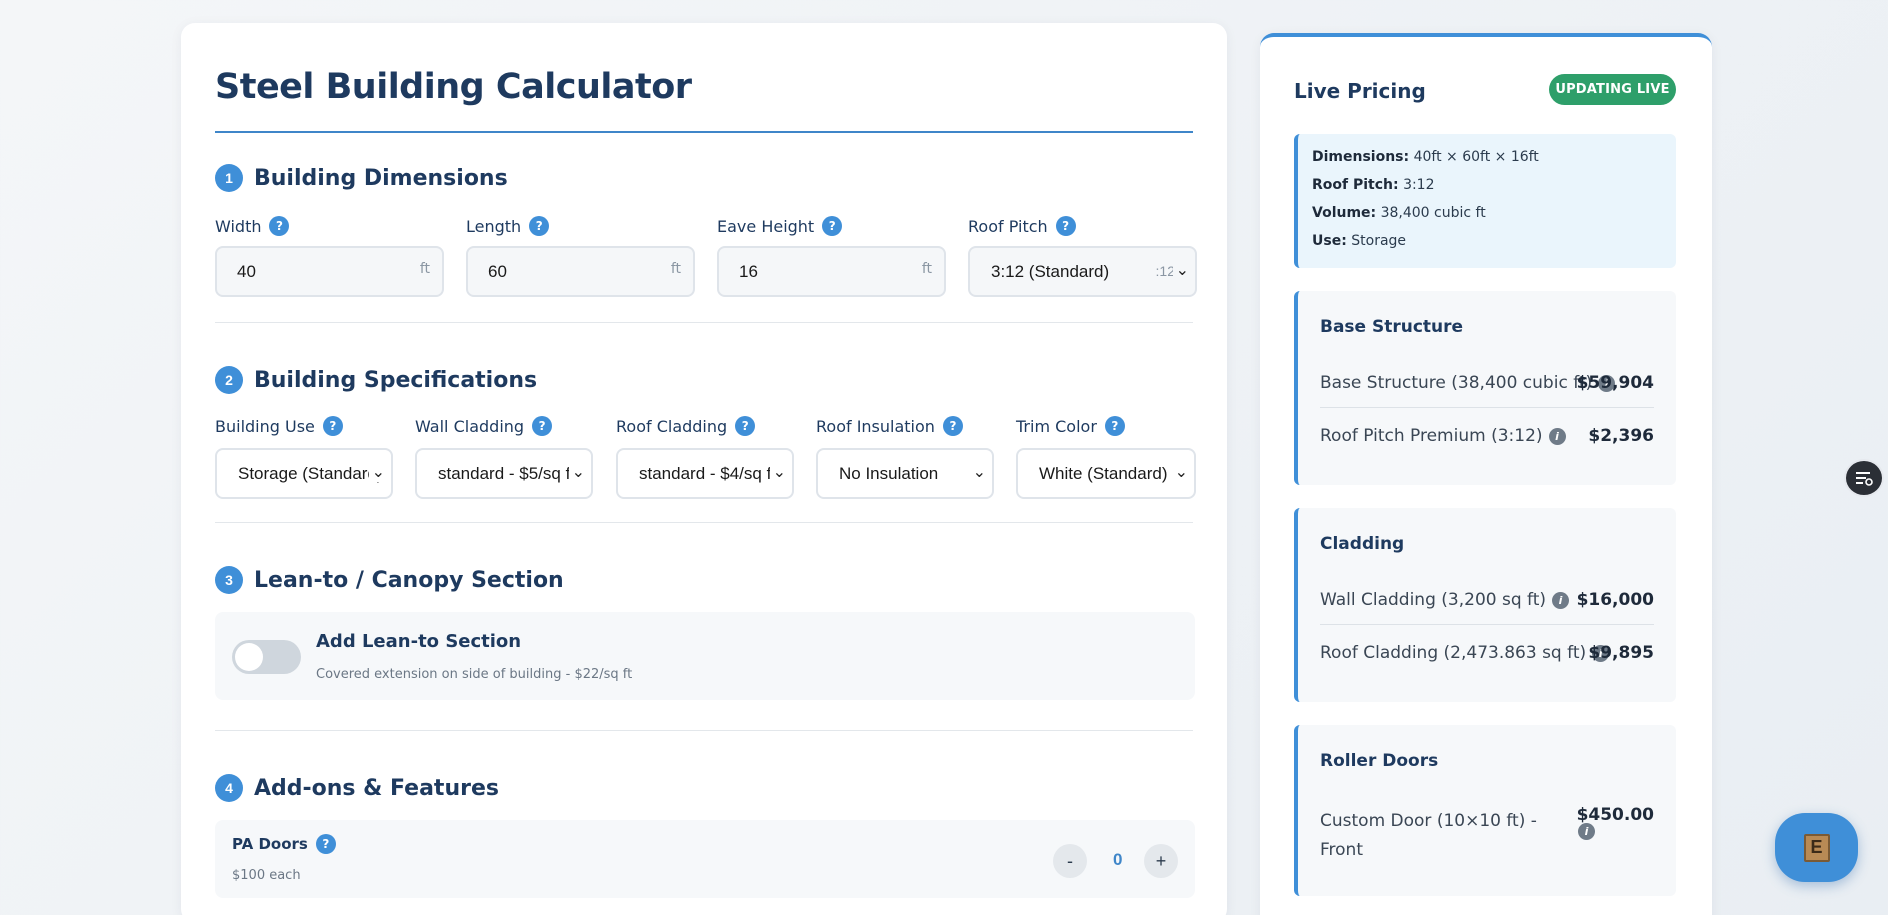 This screenshot has height=915, width=1888. I want to click on step-number: 2, so click(229, 380).